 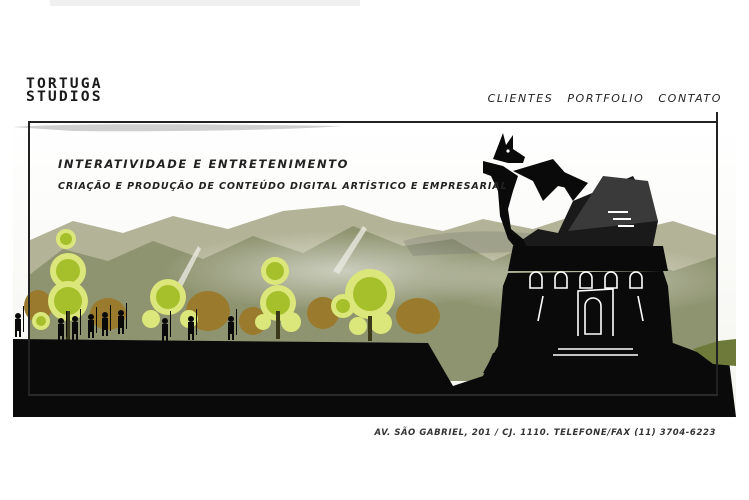 What do you see at coordinates (204, 164) in the screenshot?
I see `tagline: INTERATIVIDADE E ENTRETENIMENTO` at bounding box center [204, 164].